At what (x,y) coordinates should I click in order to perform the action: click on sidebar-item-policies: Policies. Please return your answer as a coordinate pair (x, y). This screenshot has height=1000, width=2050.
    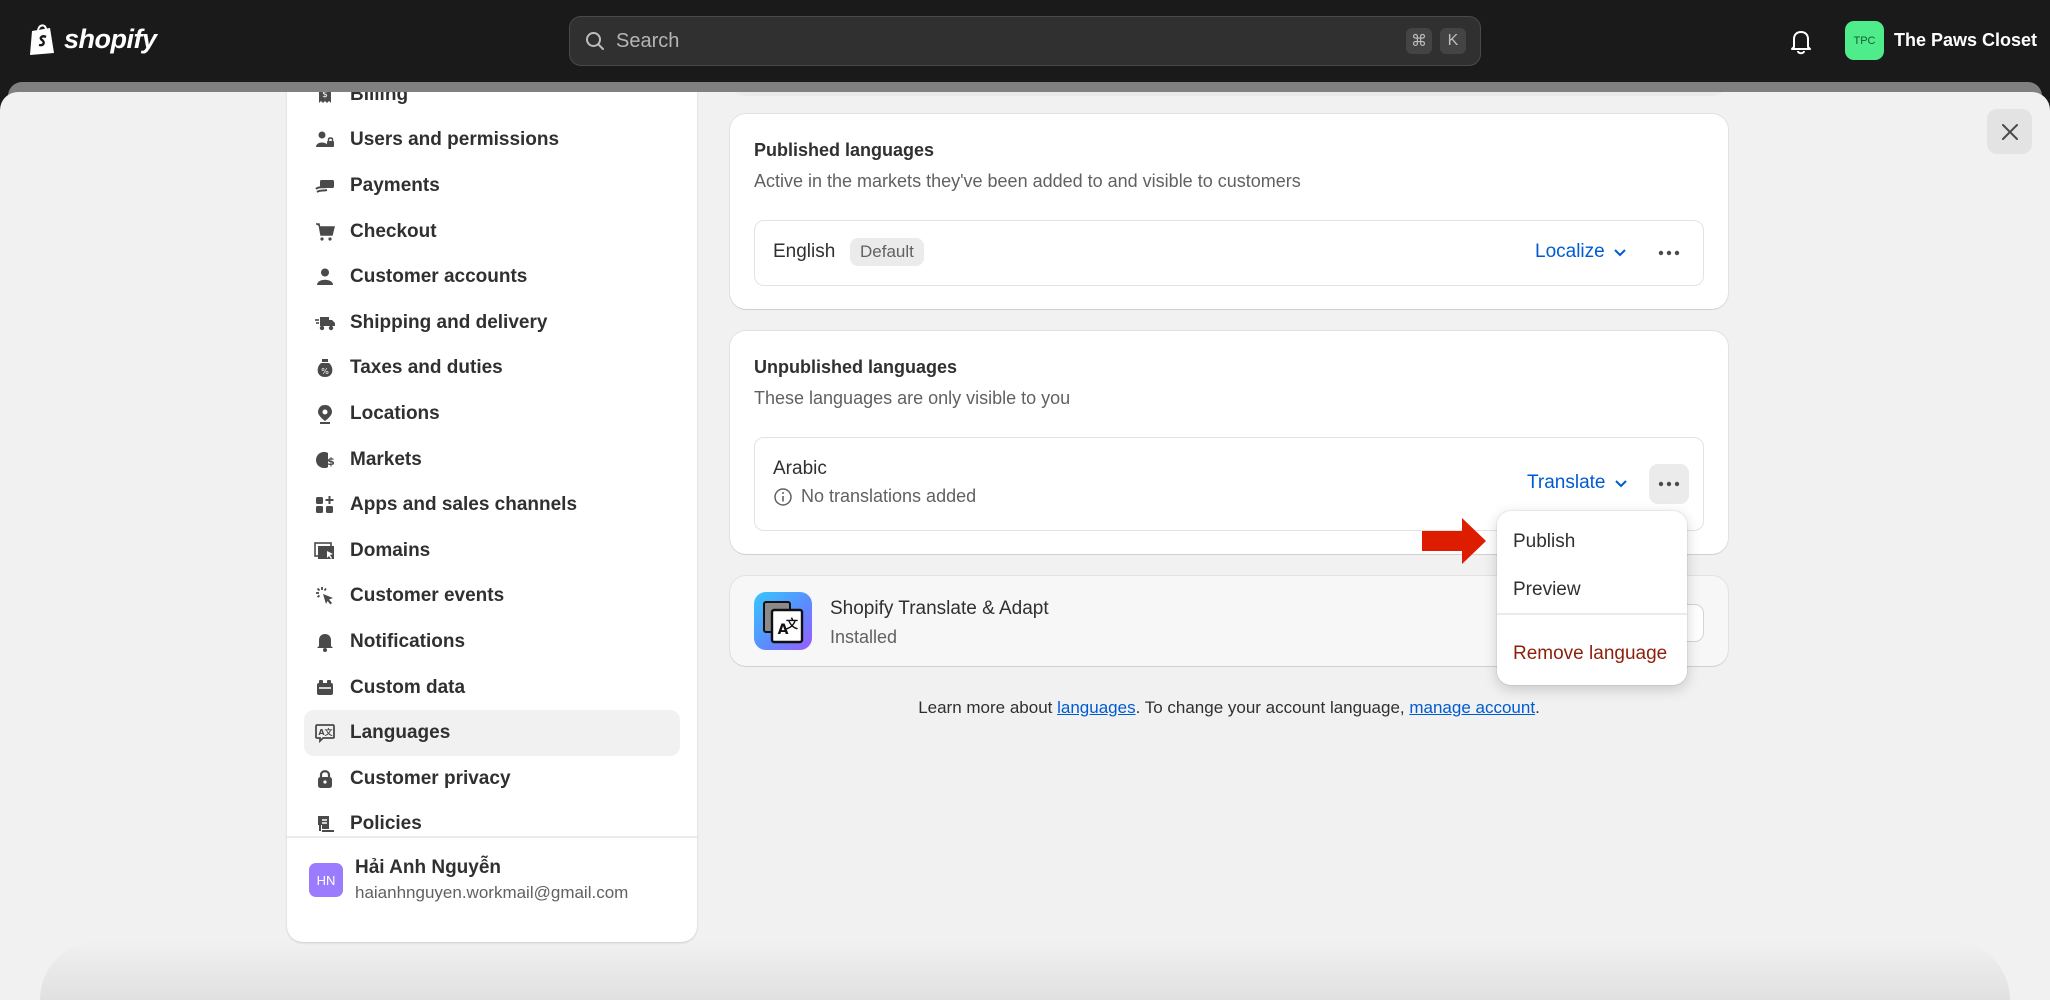
    Looking at the image, I should click on (492, 825).